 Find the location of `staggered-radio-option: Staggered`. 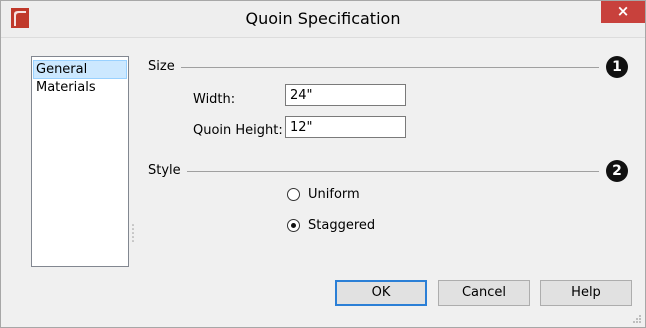

staggered-radio-option: Staggered is located at coordinates (337, 227).